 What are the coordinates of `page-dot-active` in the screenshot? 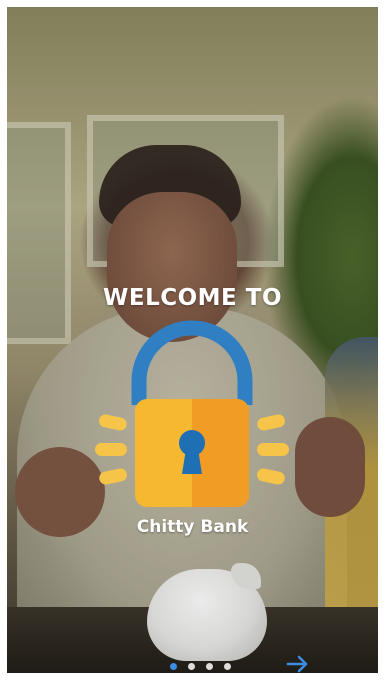 It's located at (173, 666).